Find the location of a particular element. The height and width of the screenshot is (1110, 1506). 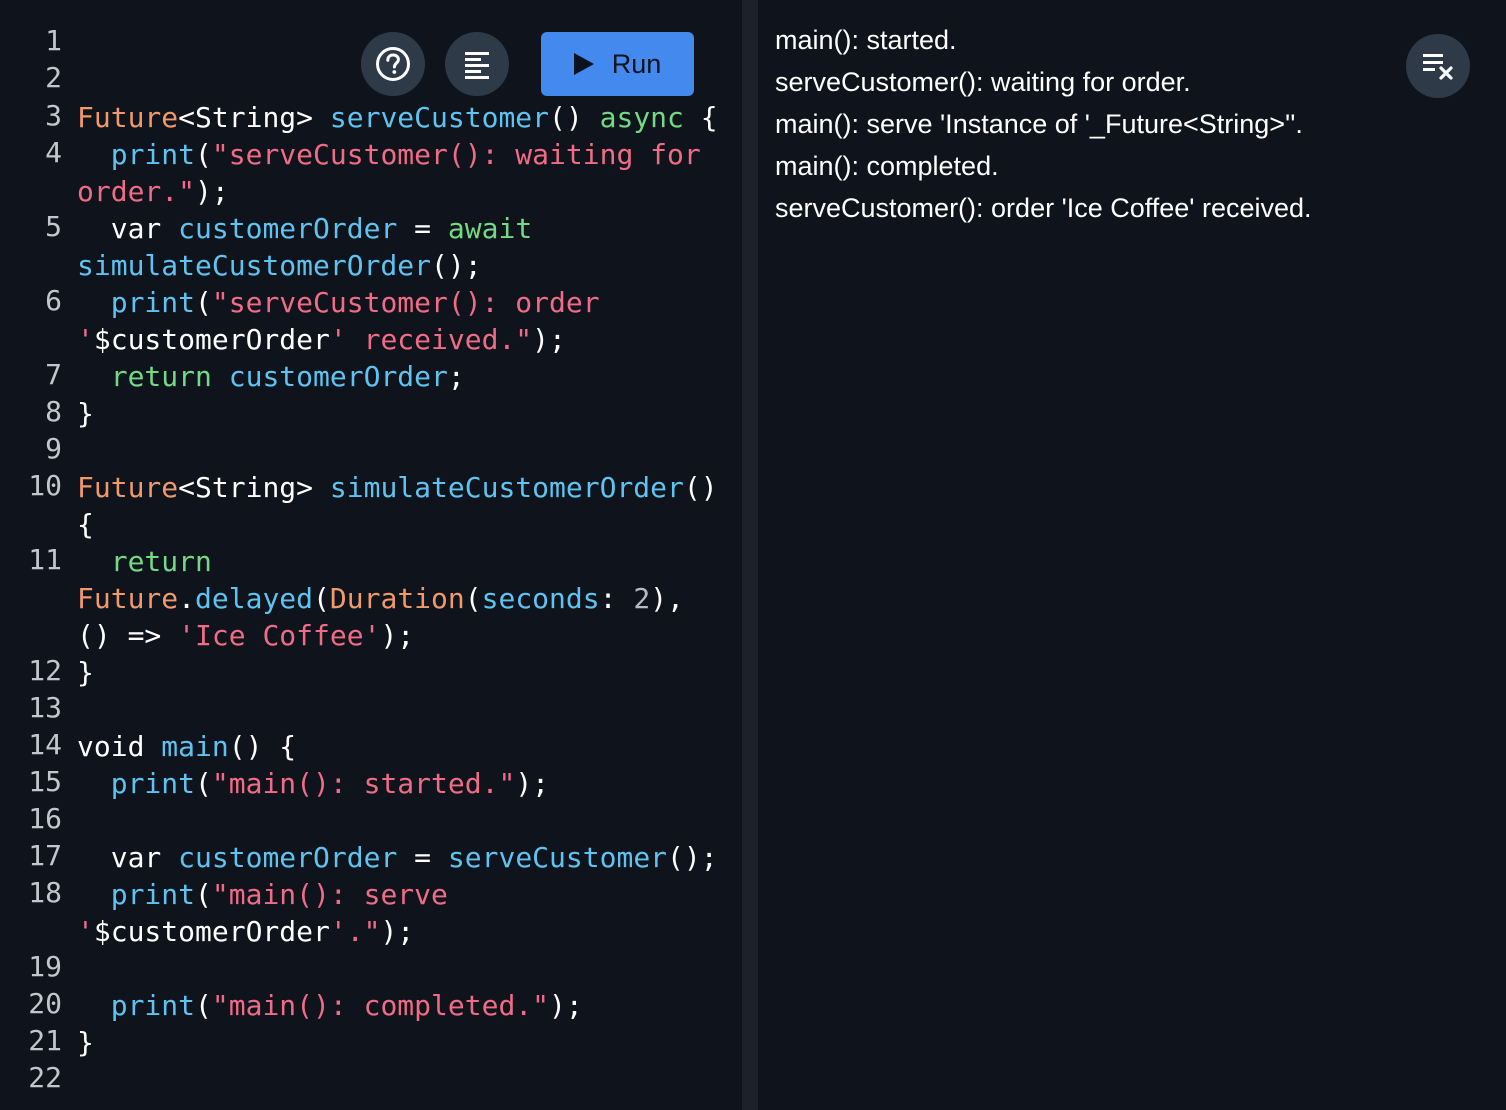

code-token: "main(): started." is located at coordinates (363, 783).